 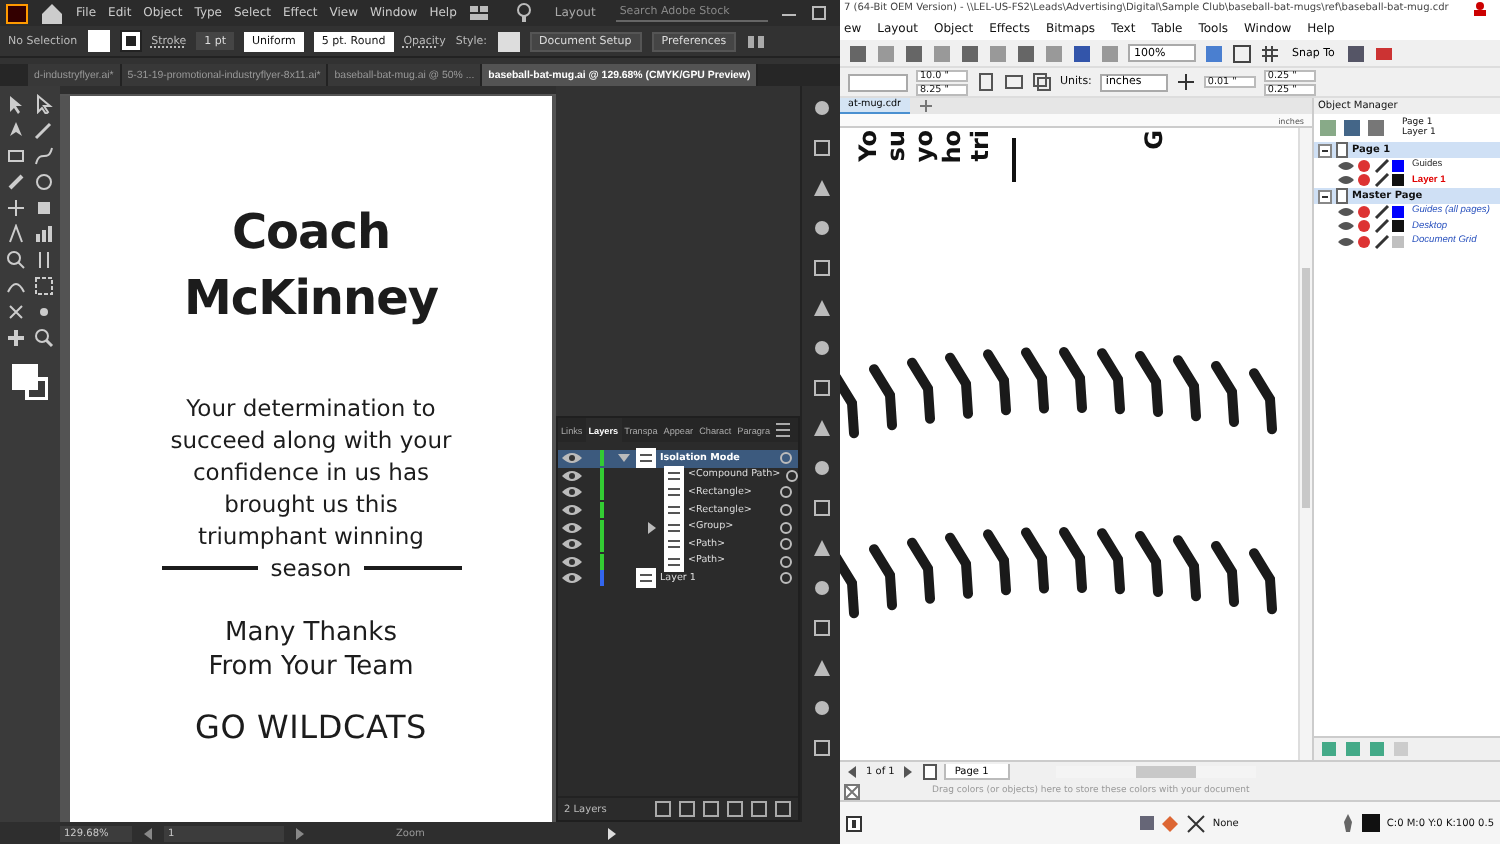 I want to click on vertical-scrollbar, so click(x=1305, y=444).